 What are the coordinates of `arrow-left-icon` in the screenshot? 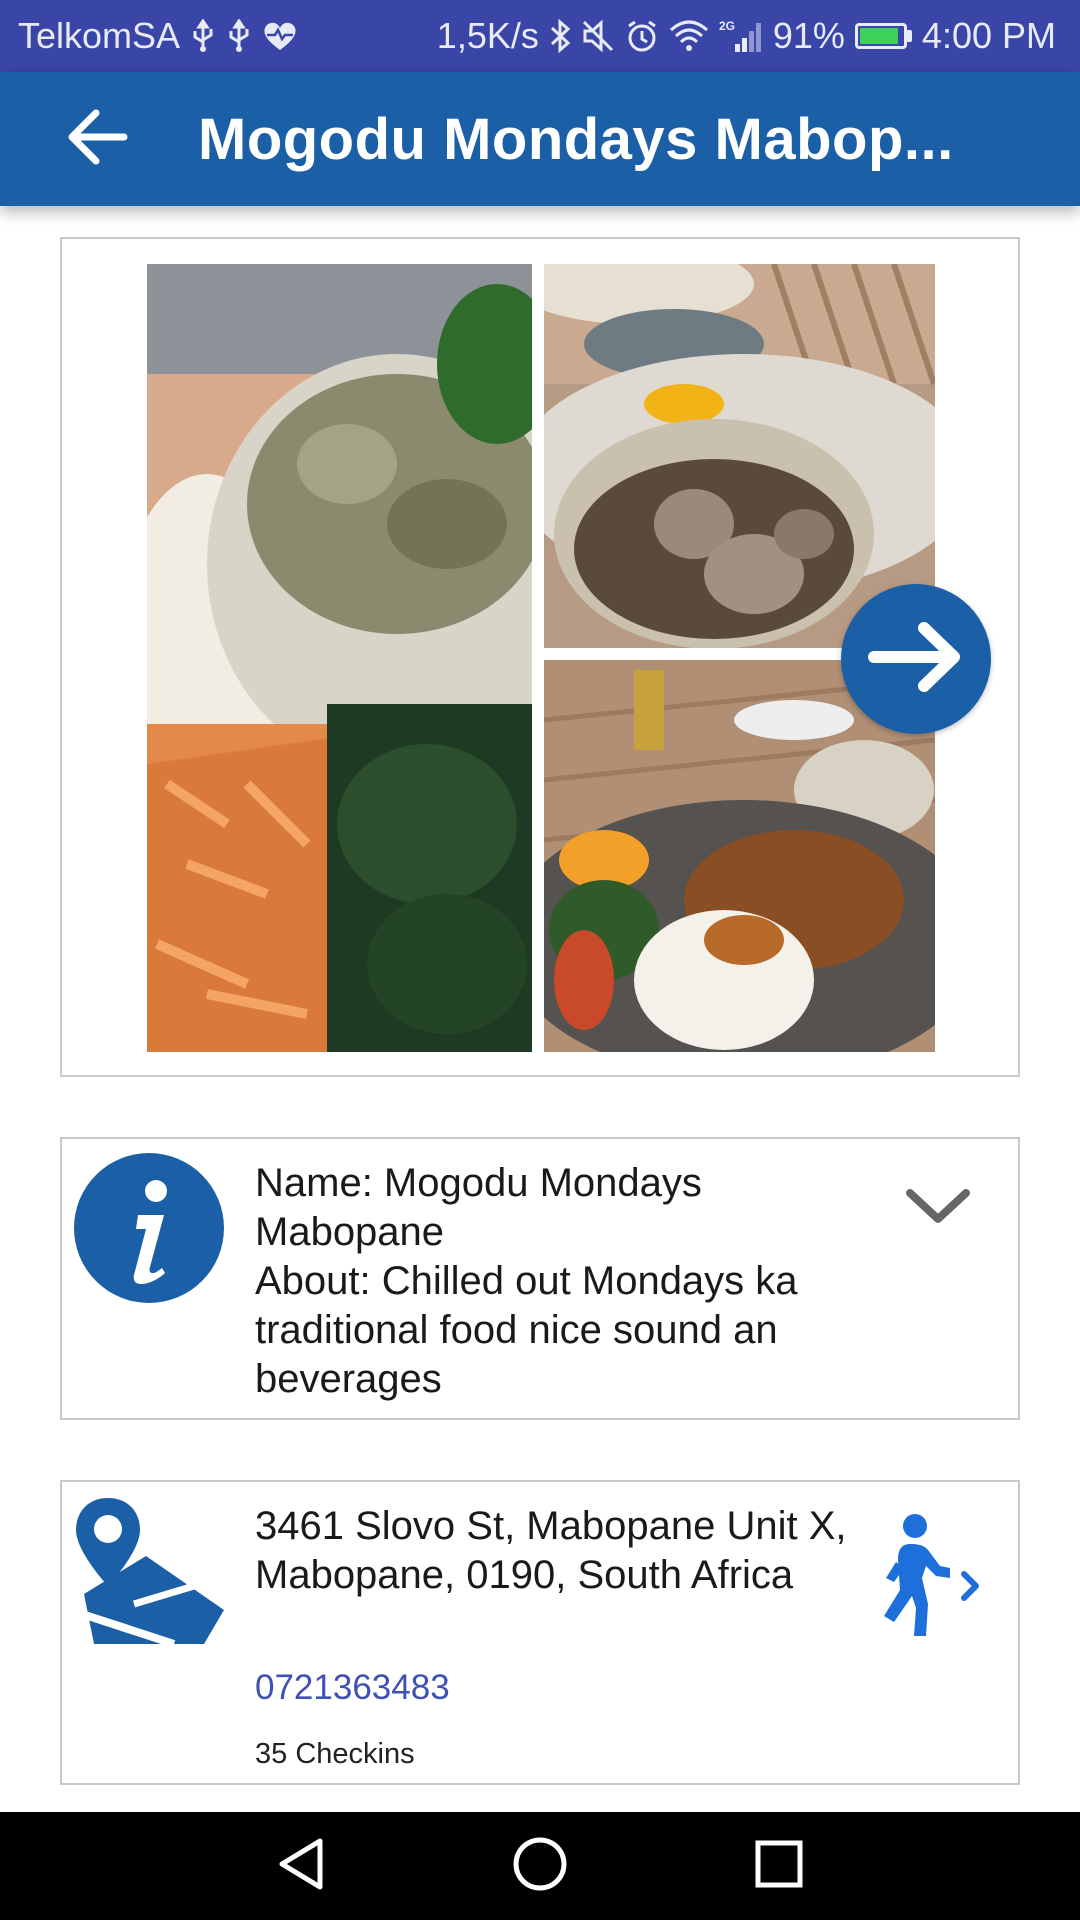 It's located at (97, 139).